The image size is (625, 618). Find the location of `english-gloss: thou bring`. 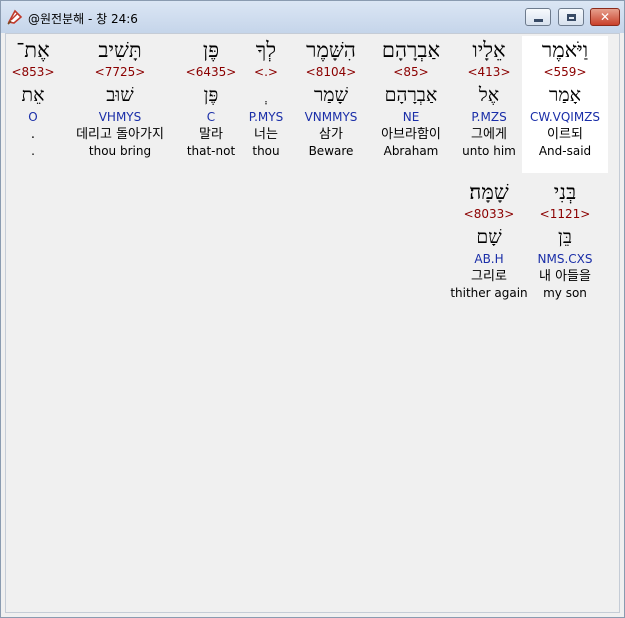

english-gloss: thou bring is located at coordinates (120, 151).